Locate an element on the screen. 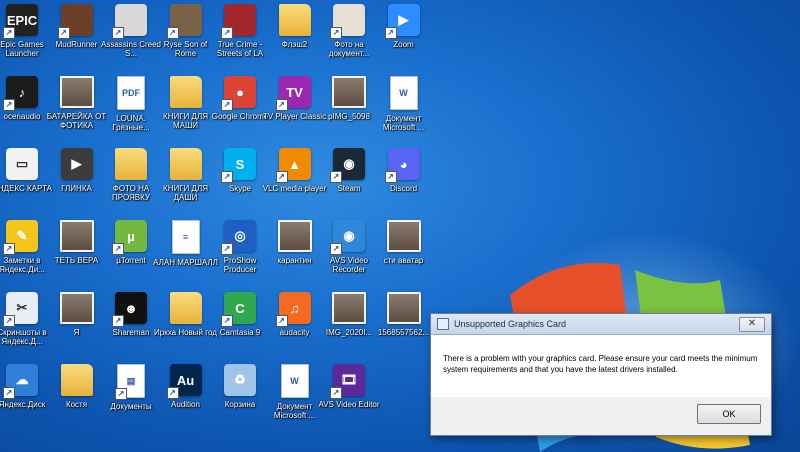 Image resolution: width=800 pixels, height=452 pixels. desktop-icon: ▶ ГЛИНКА is located at coordinates (77, 170).